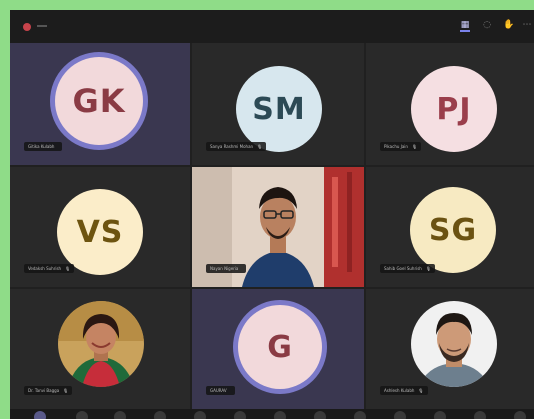 The height and width of the screenshot is (419, 534). I want to click on participant-name: Sanya Rashmi Mohan 🎙, so click(236, 146).